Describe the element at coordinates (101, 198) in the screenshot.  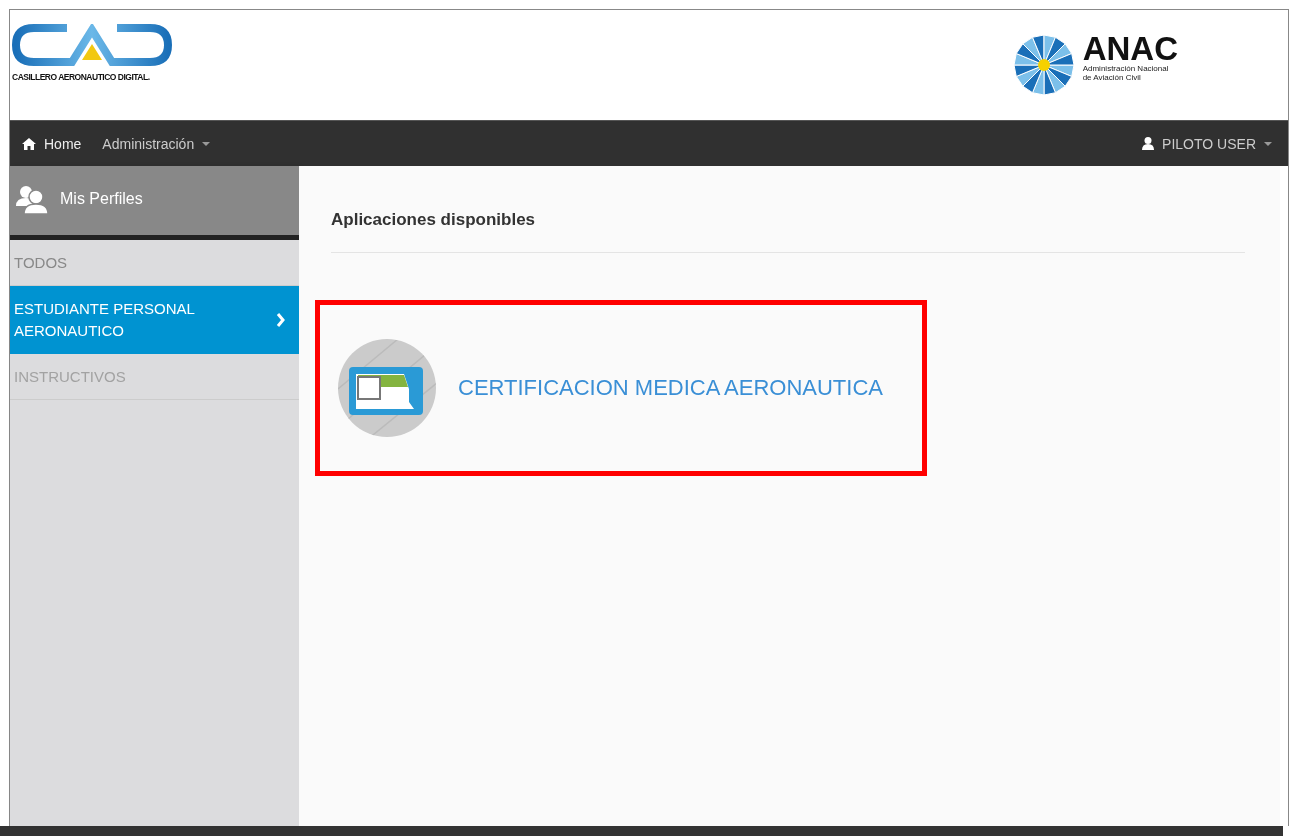
I see `sidebar-title: Mis Perfiles` at that location.